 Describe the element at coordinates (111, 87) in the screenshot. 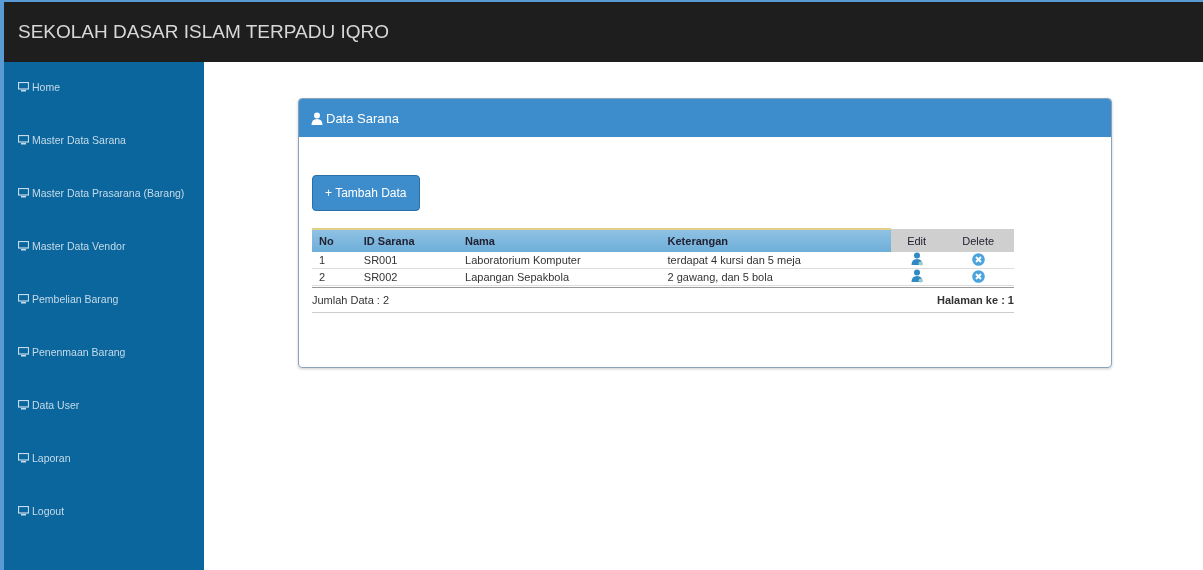

I see `sidebar-item: Home` at that location.